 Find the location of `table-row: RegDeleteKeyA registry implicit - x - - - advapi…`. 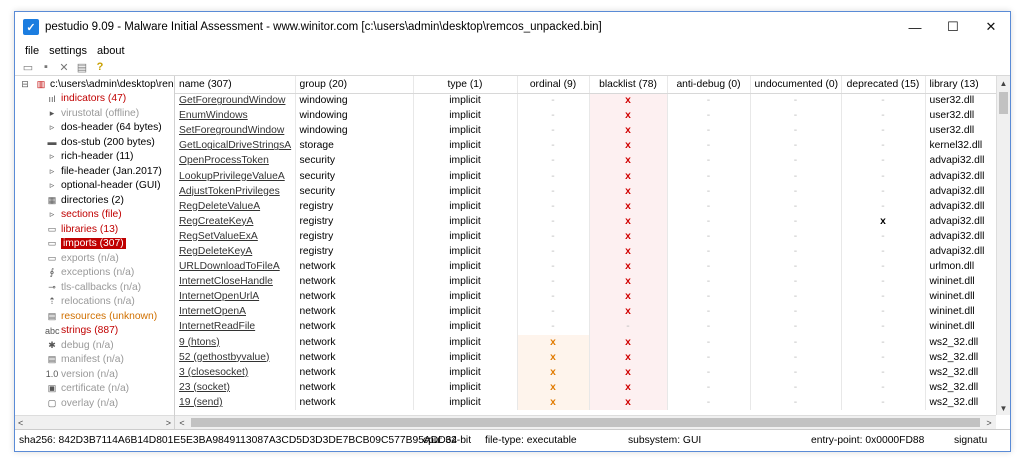

table-row: RegDeleteKeyA registry implicit - x - - - advapi… is located at coordinates (588, 251).